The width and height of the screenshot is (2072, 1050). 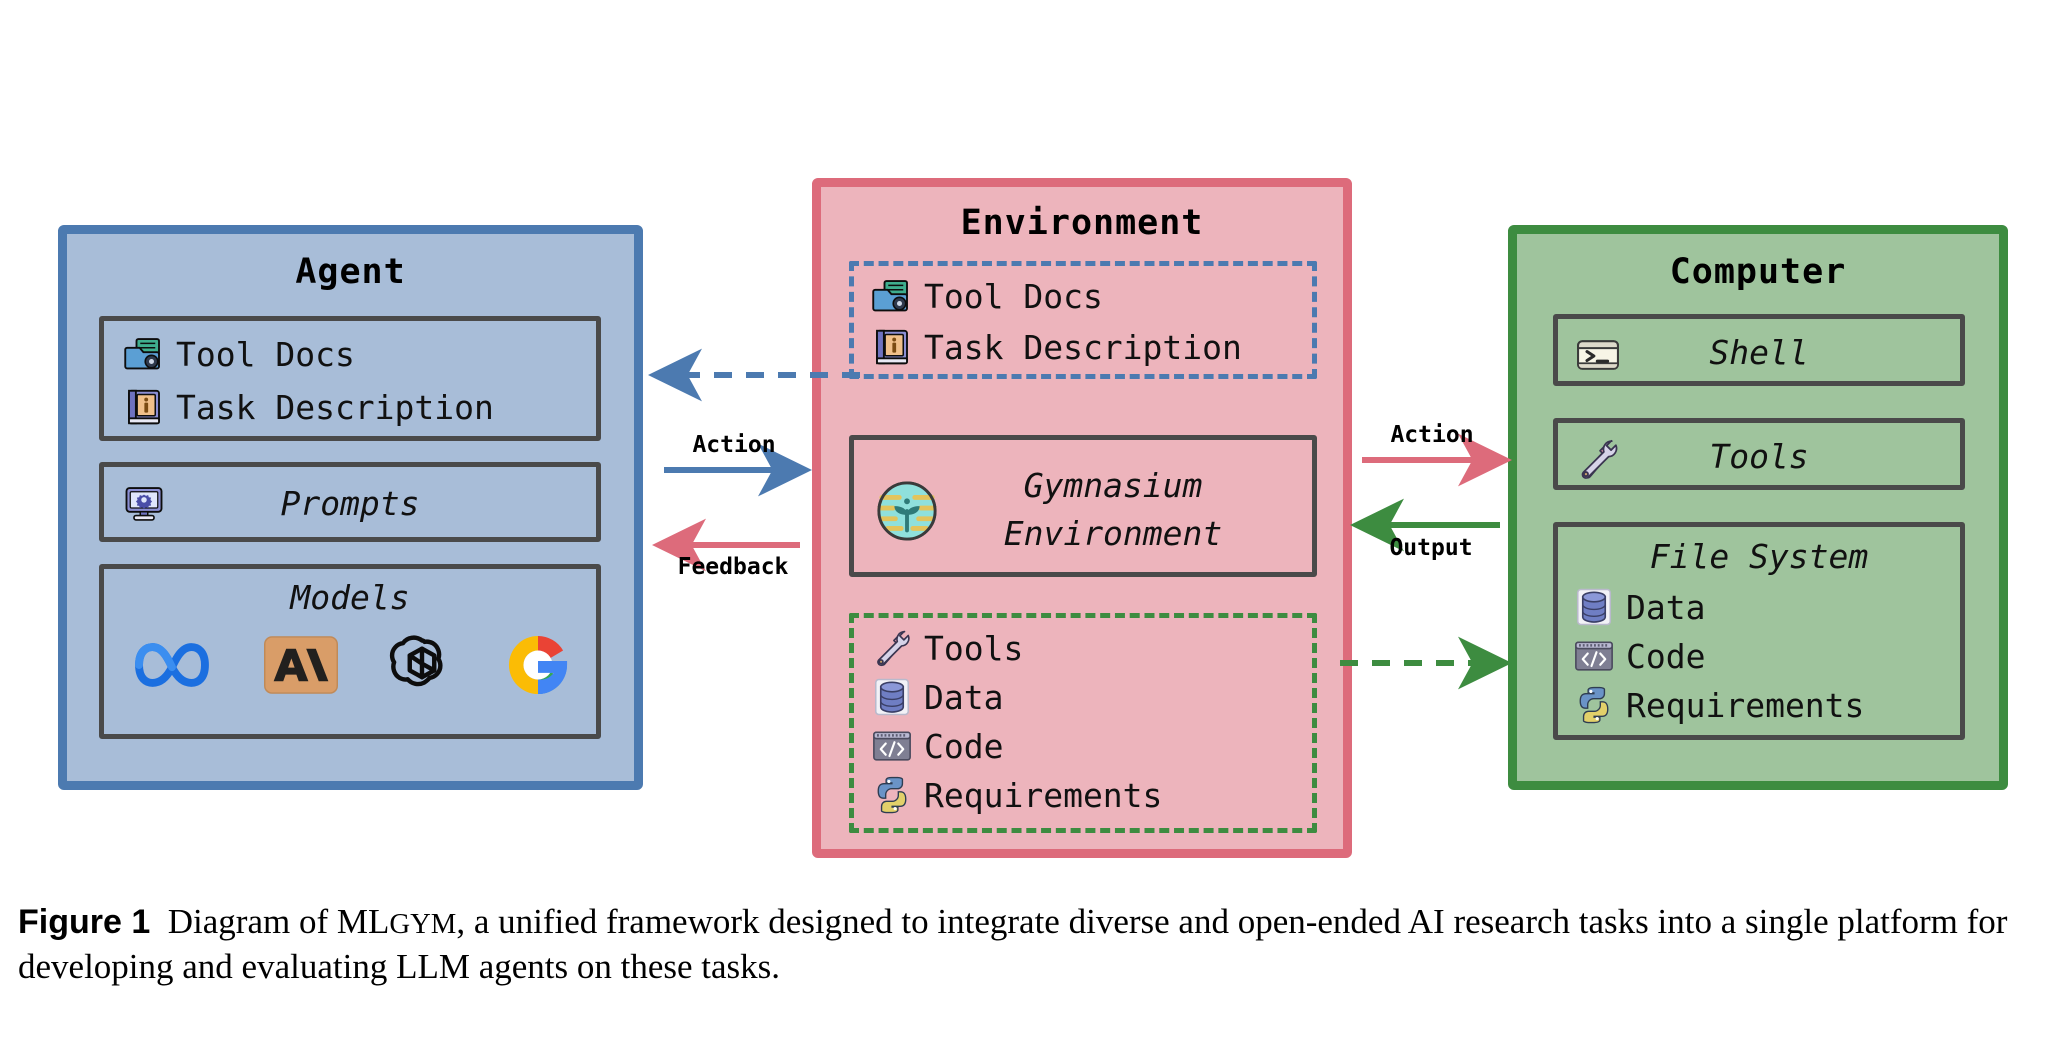 What do you see at coordinates (423, 924) in the screenshot?
I see `figure-caption-smallcaps: Gym` at bounding box center [423, 924].